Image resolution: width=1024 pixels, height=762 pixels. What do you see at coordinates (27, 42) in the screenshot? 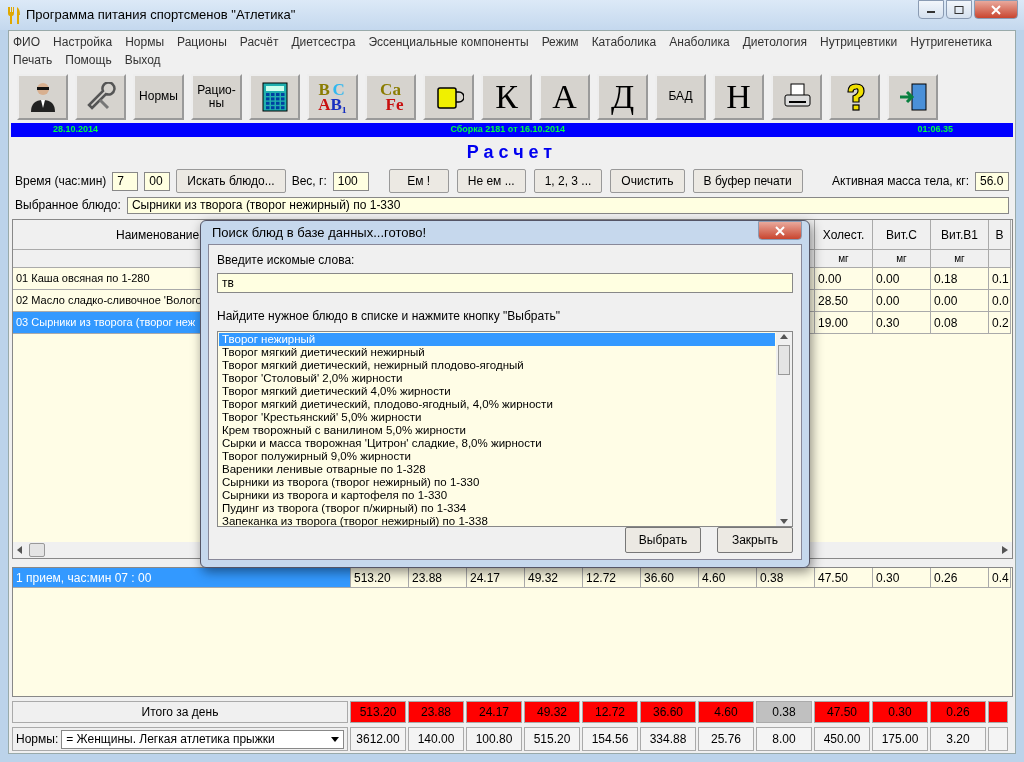
I see `menu-item: ФИО` at bounding box center [27, 42].